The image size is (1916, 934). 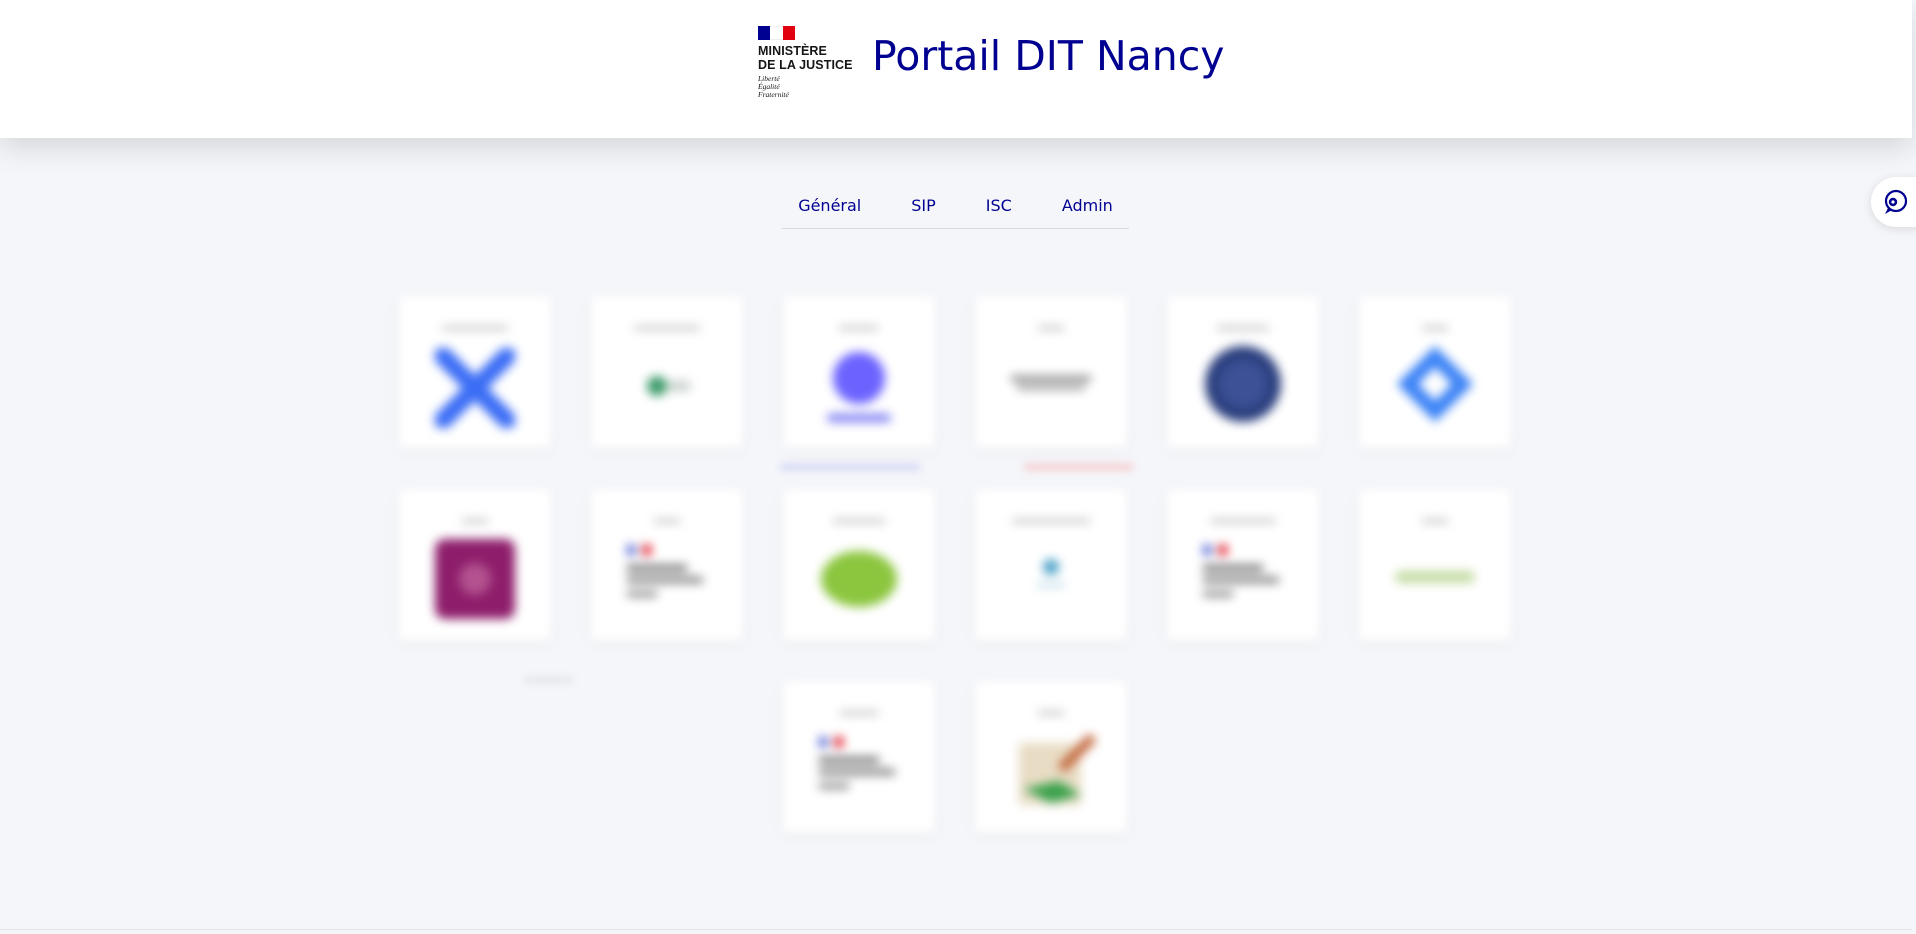 I want to click on footer-divider, so click(x=956, y=929).